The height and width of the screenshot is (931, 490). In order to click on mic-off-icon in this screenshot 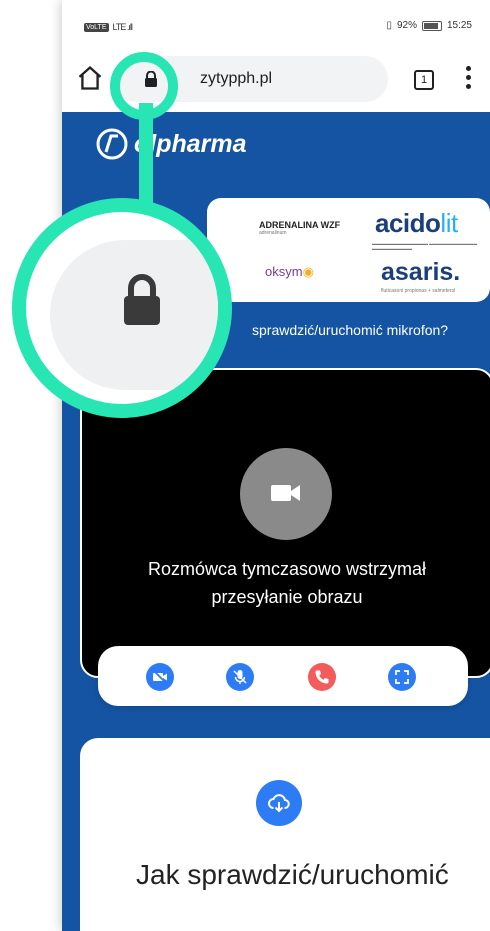, I will do `click(240, 677)`.